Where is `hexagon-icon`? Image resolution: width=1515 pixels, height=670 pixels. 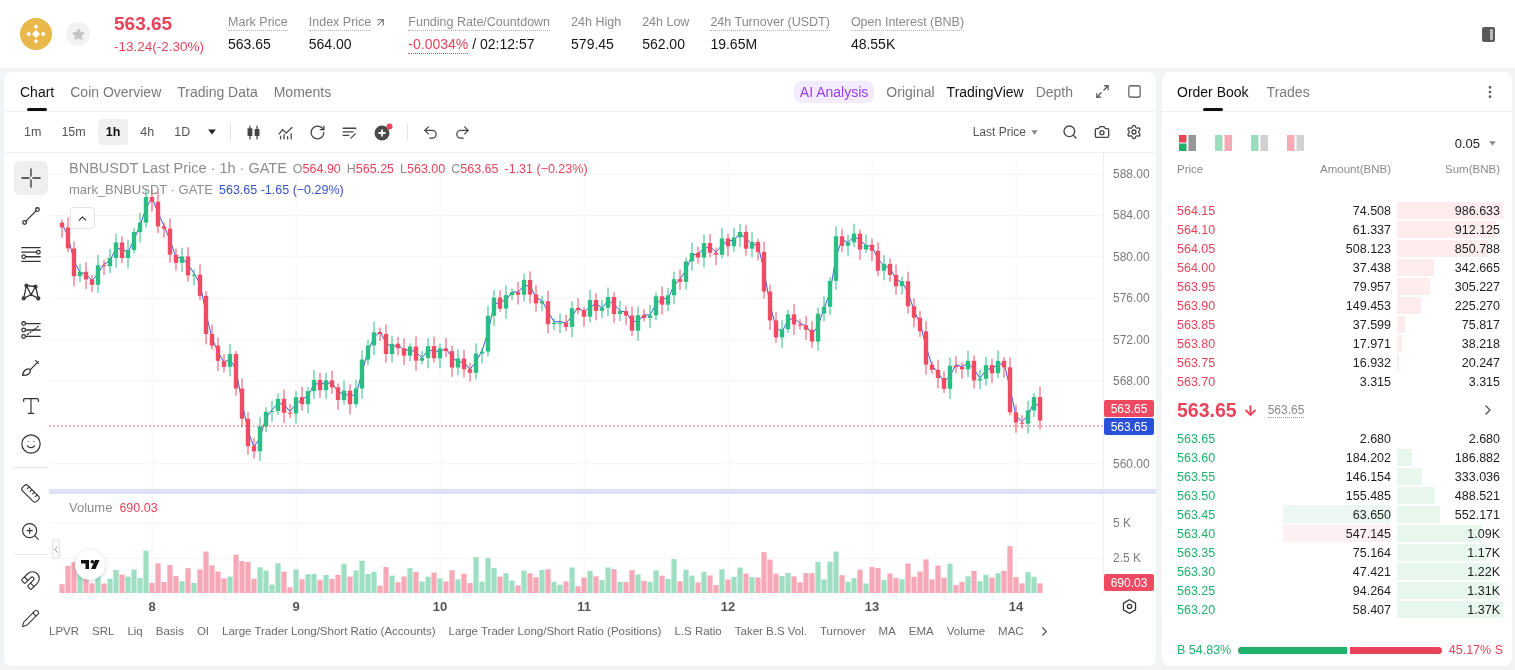
hexagon-icon is located at coordinates (1129, 606).